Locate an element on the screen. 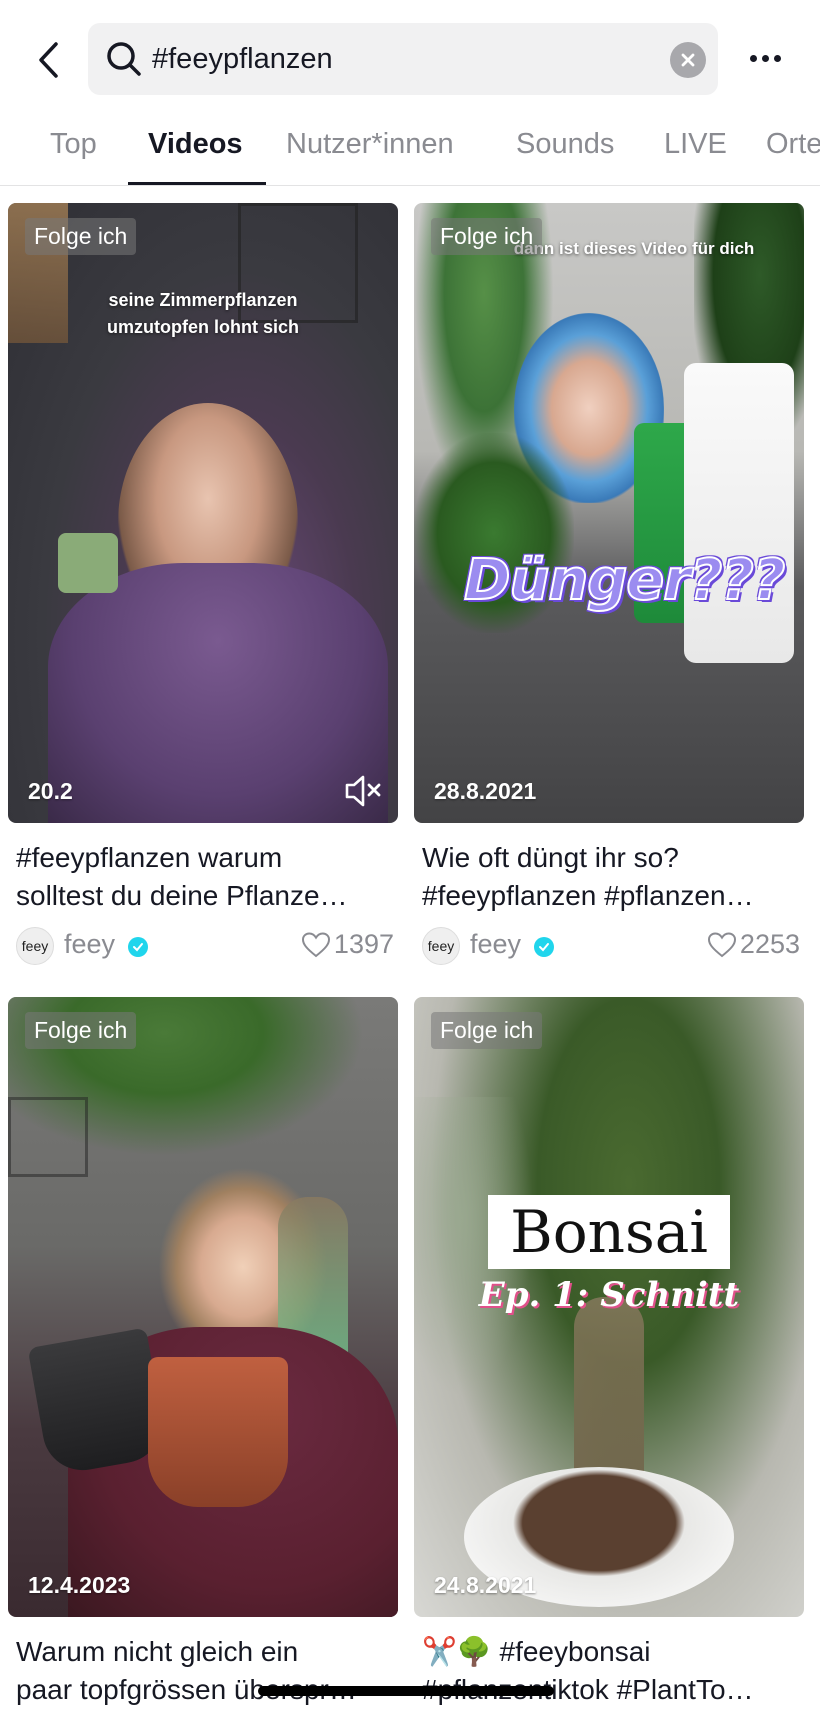 This screenshot has width=820, height=1710. clear-search-button is located at coordinates (688, 60).